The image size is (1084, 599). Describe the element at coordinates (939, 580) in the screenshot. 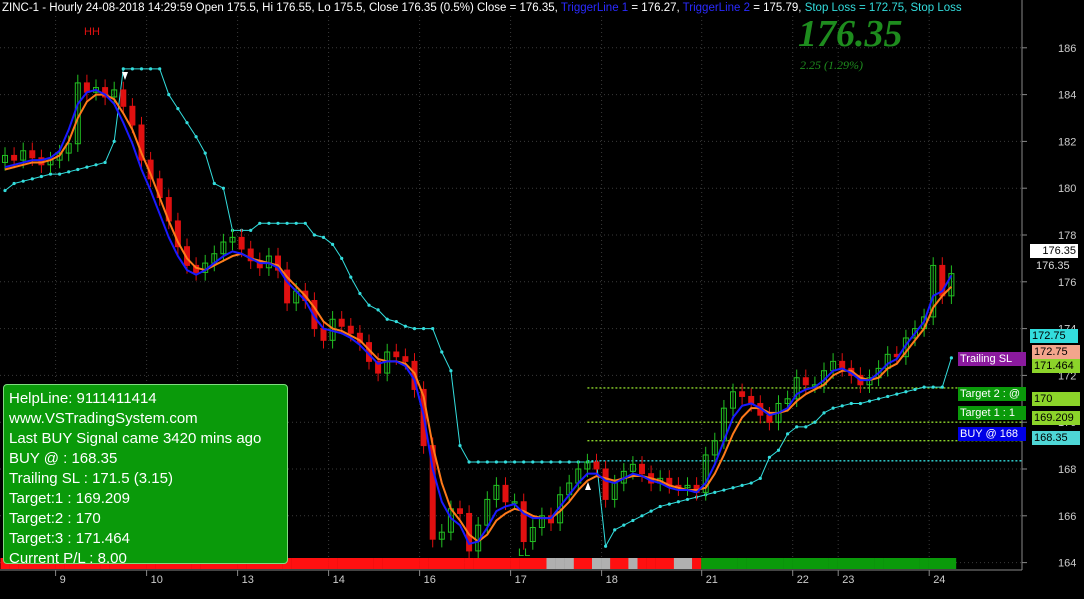

I see `x-tick-label: 24` at that location.